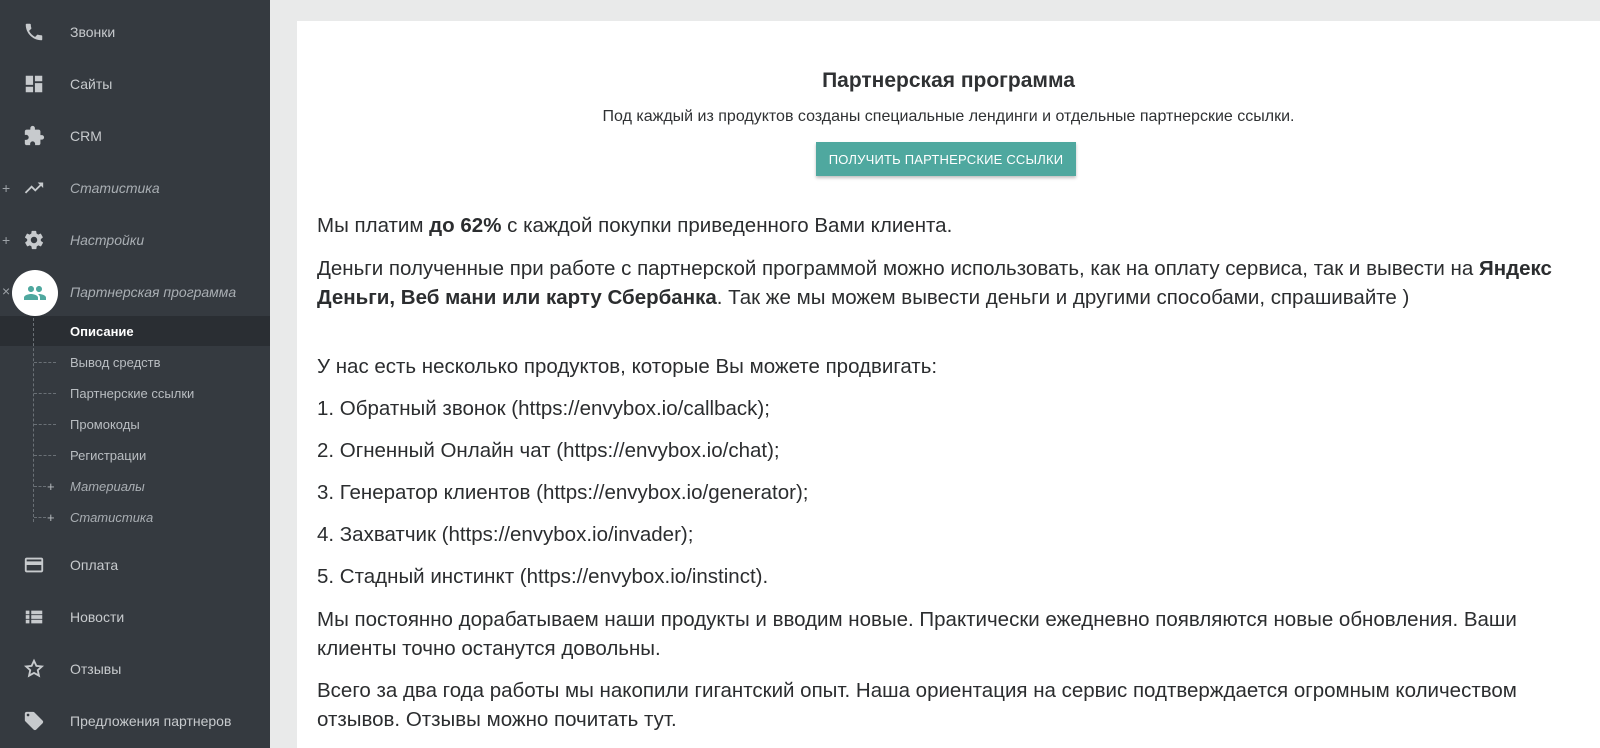  What do you see at coordinates (112, 517) in the screenshot?
I see `subitem-label: Статистика` at bounding box center [112, 517].